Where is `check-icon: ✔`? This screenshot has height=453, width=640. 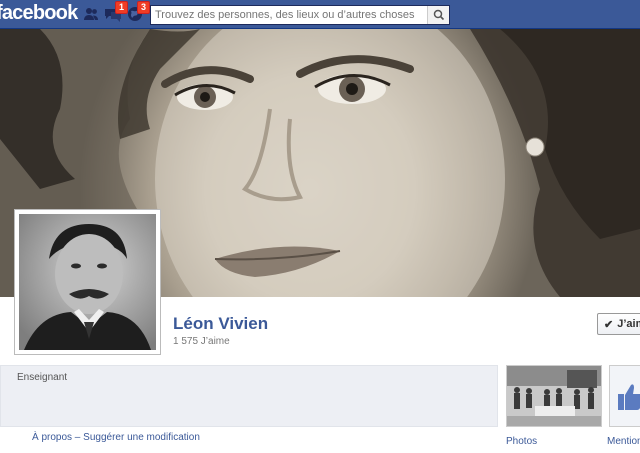
check-icon: ✔ is located at coordinates (609, 324).